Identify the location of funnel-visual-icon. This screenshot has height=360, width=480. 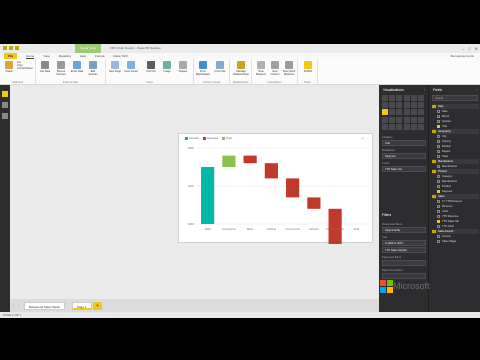
(392, 119).